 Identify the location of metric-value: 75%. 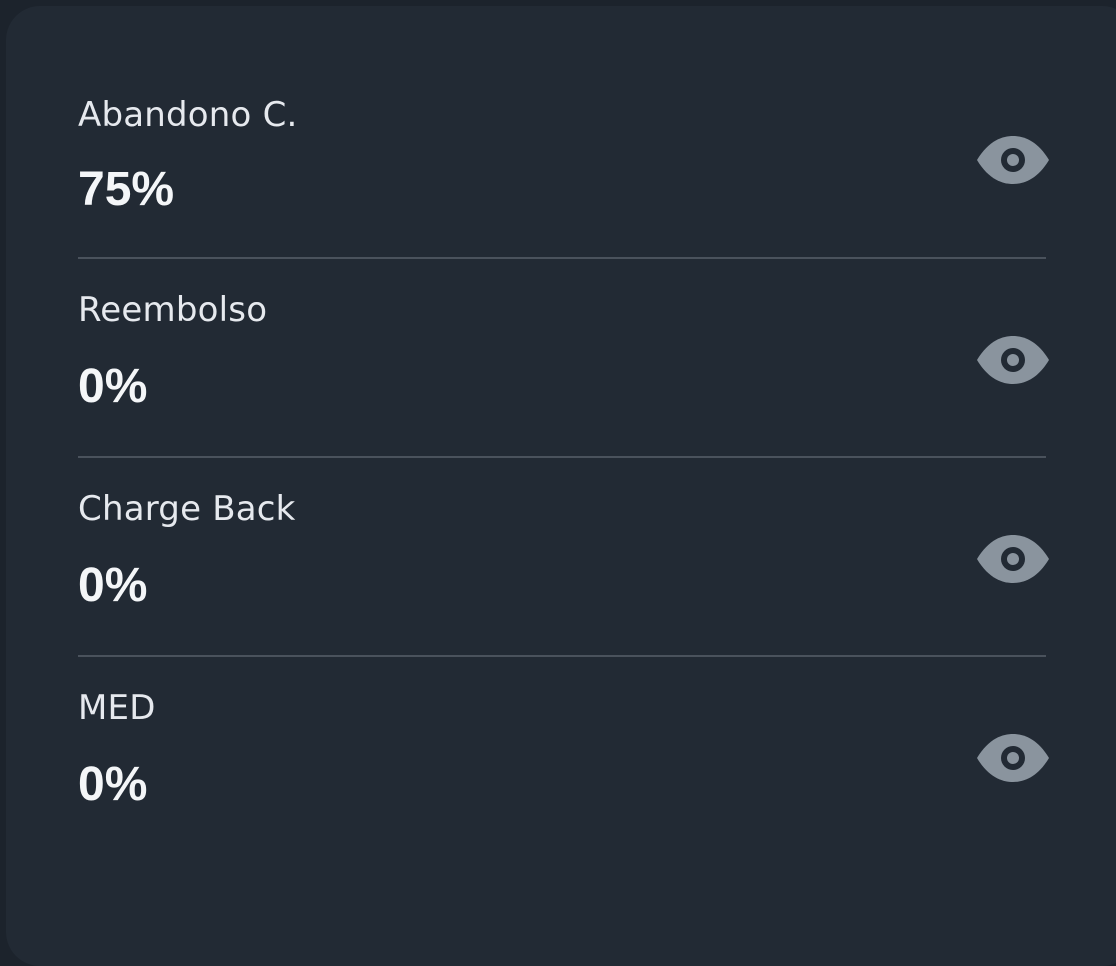
(126, 189).